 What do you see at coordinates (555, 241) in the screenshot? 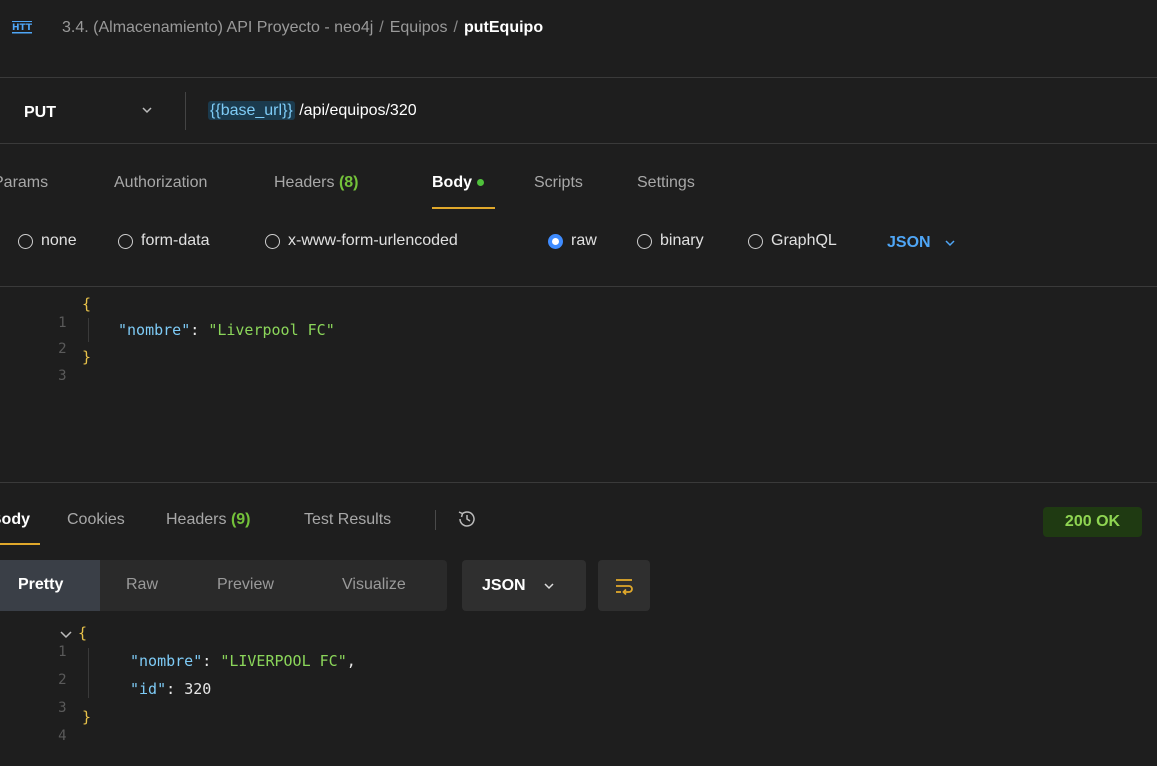
I see `radio-button-selected` at bounding box center [555, 241].